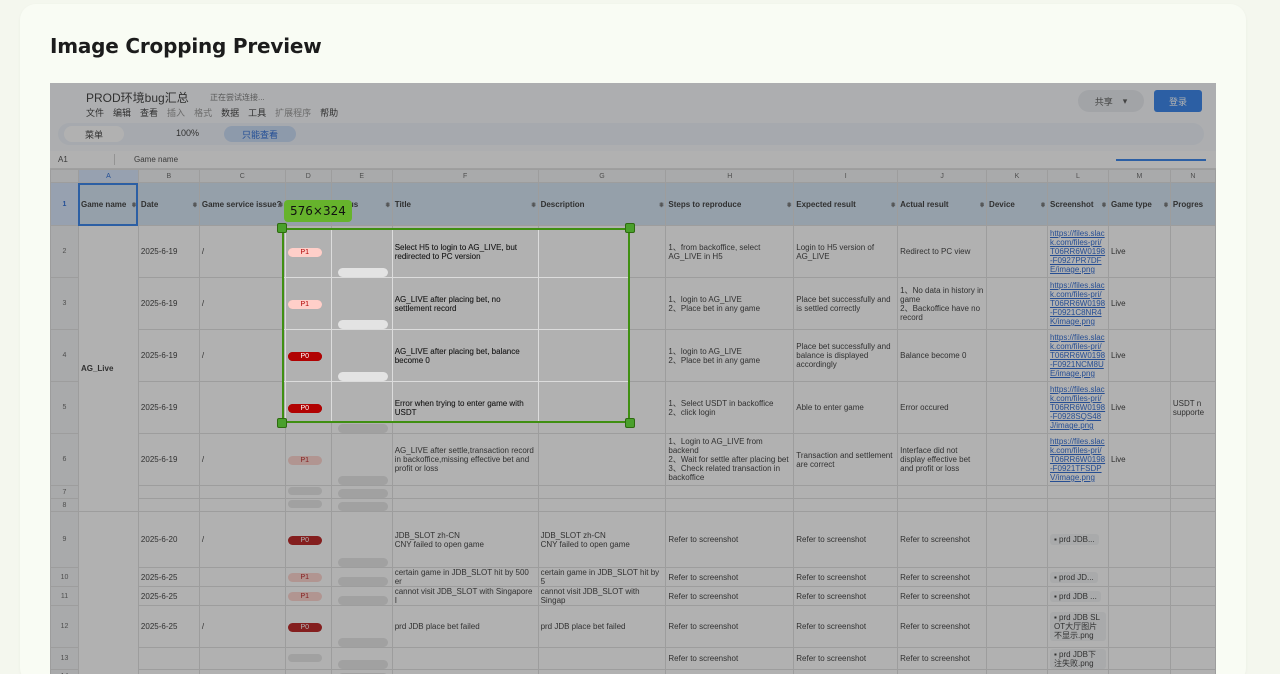  What do you see at coordinates (602, 176) in the screenshot?
I see `column-header: G` at bounding box center [602, 176].